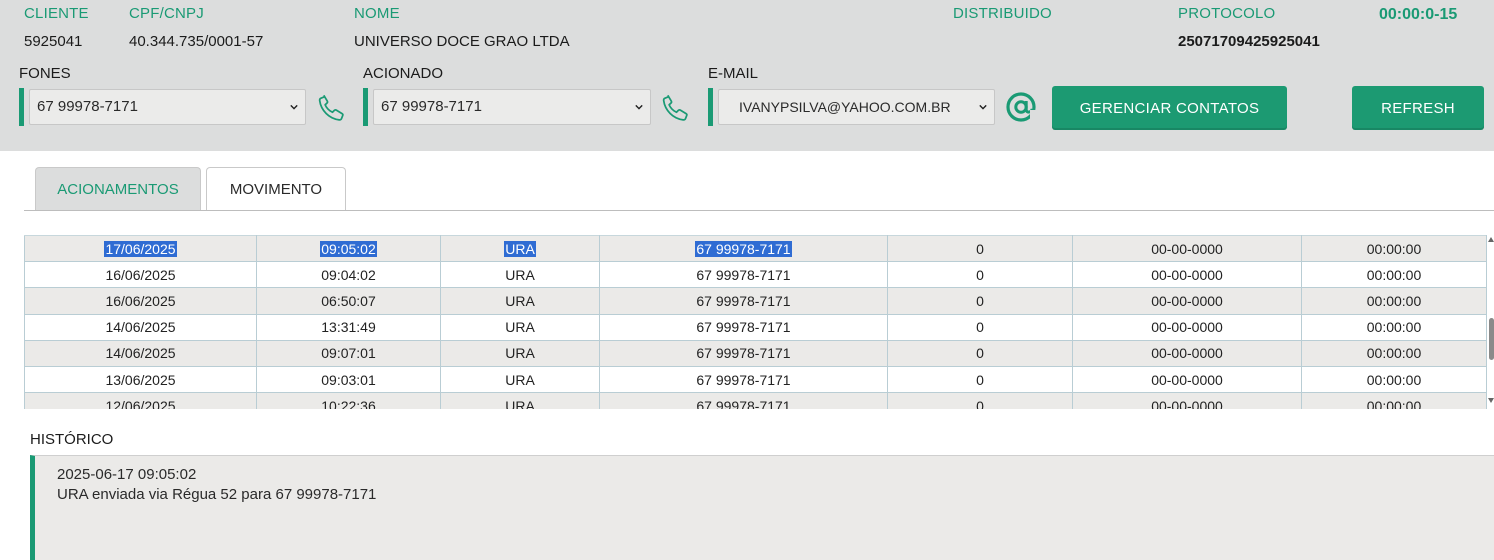  I want to click on refresh-button: REFRESH, so click(1418, 108).